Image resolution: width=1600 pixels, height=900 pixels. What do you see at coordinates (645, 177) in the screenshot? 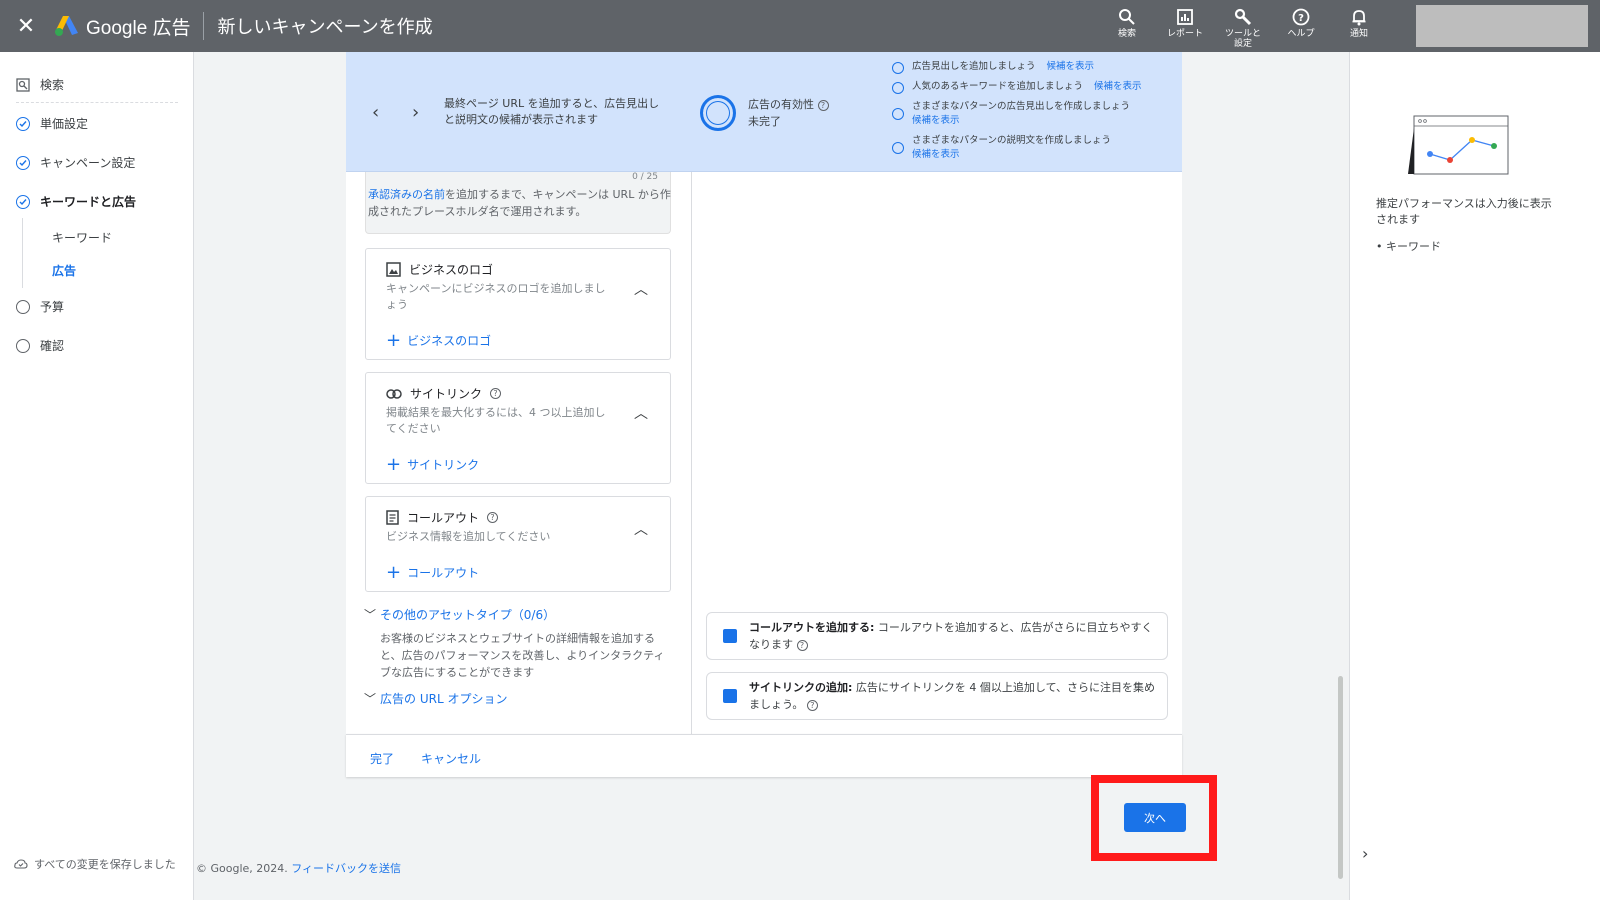
I see `character-counter: 0 / 25` at bounding box center [645, 177].